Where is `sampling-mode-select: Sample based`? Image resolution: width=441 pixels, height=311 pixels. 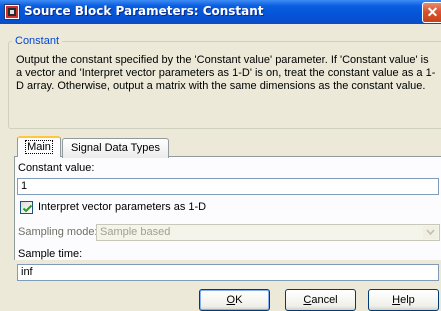 sampling-mode-select: Sample based is located at coordinates (268, 232).